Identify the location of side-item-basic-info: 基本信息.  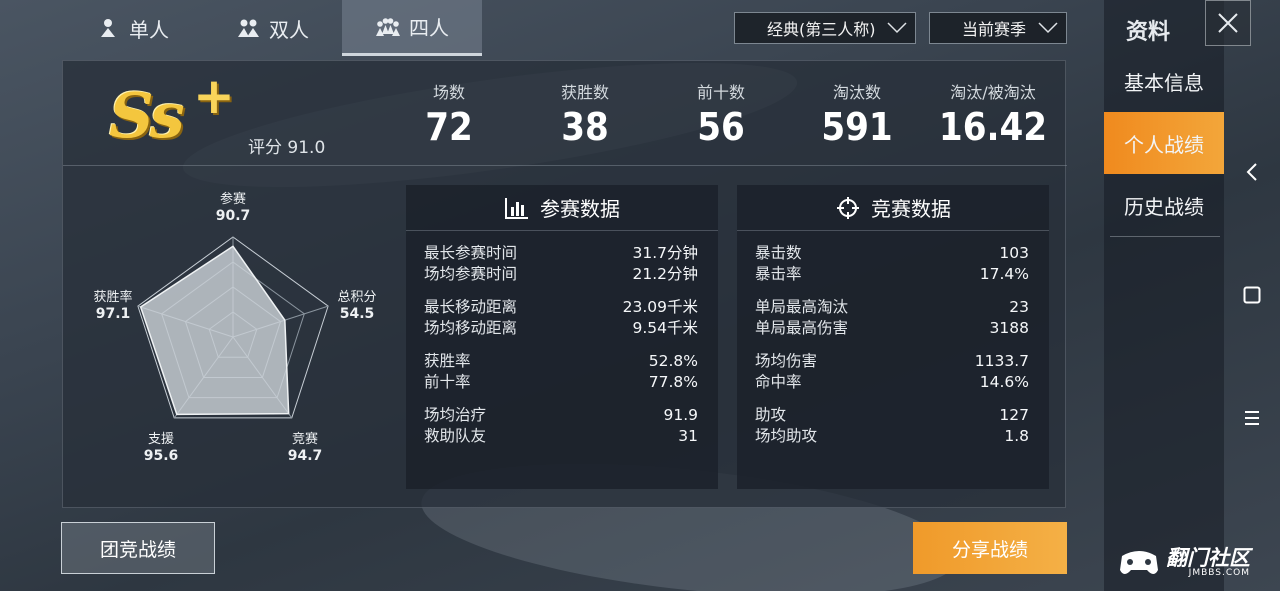
(1164, 81).